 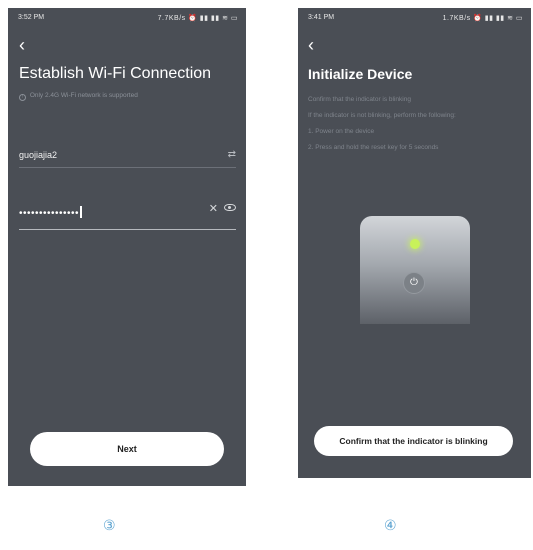 I want to click on wifi-note: ! Only 2.4G Wi-Fi network is supported, so click(x=78, y=96).